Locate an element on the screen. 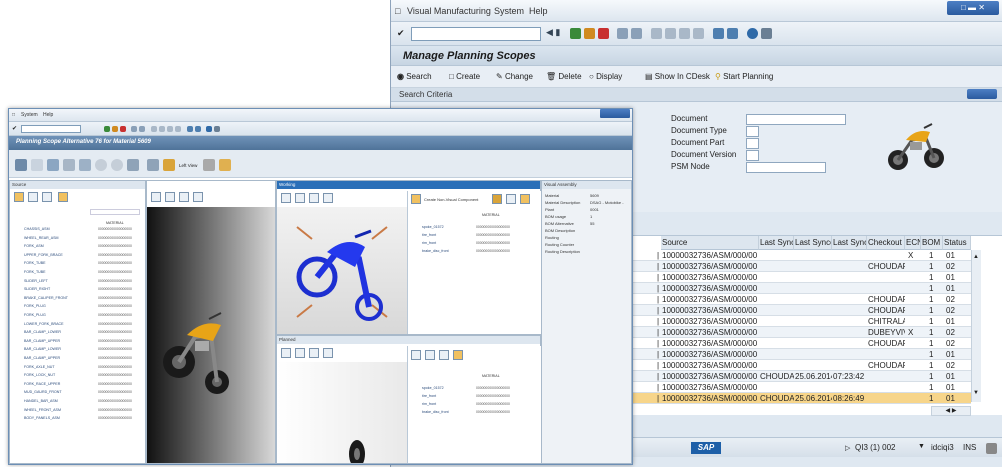 The image size is (1002, 467). prev-page-icon is located at coordinates (670, 33).